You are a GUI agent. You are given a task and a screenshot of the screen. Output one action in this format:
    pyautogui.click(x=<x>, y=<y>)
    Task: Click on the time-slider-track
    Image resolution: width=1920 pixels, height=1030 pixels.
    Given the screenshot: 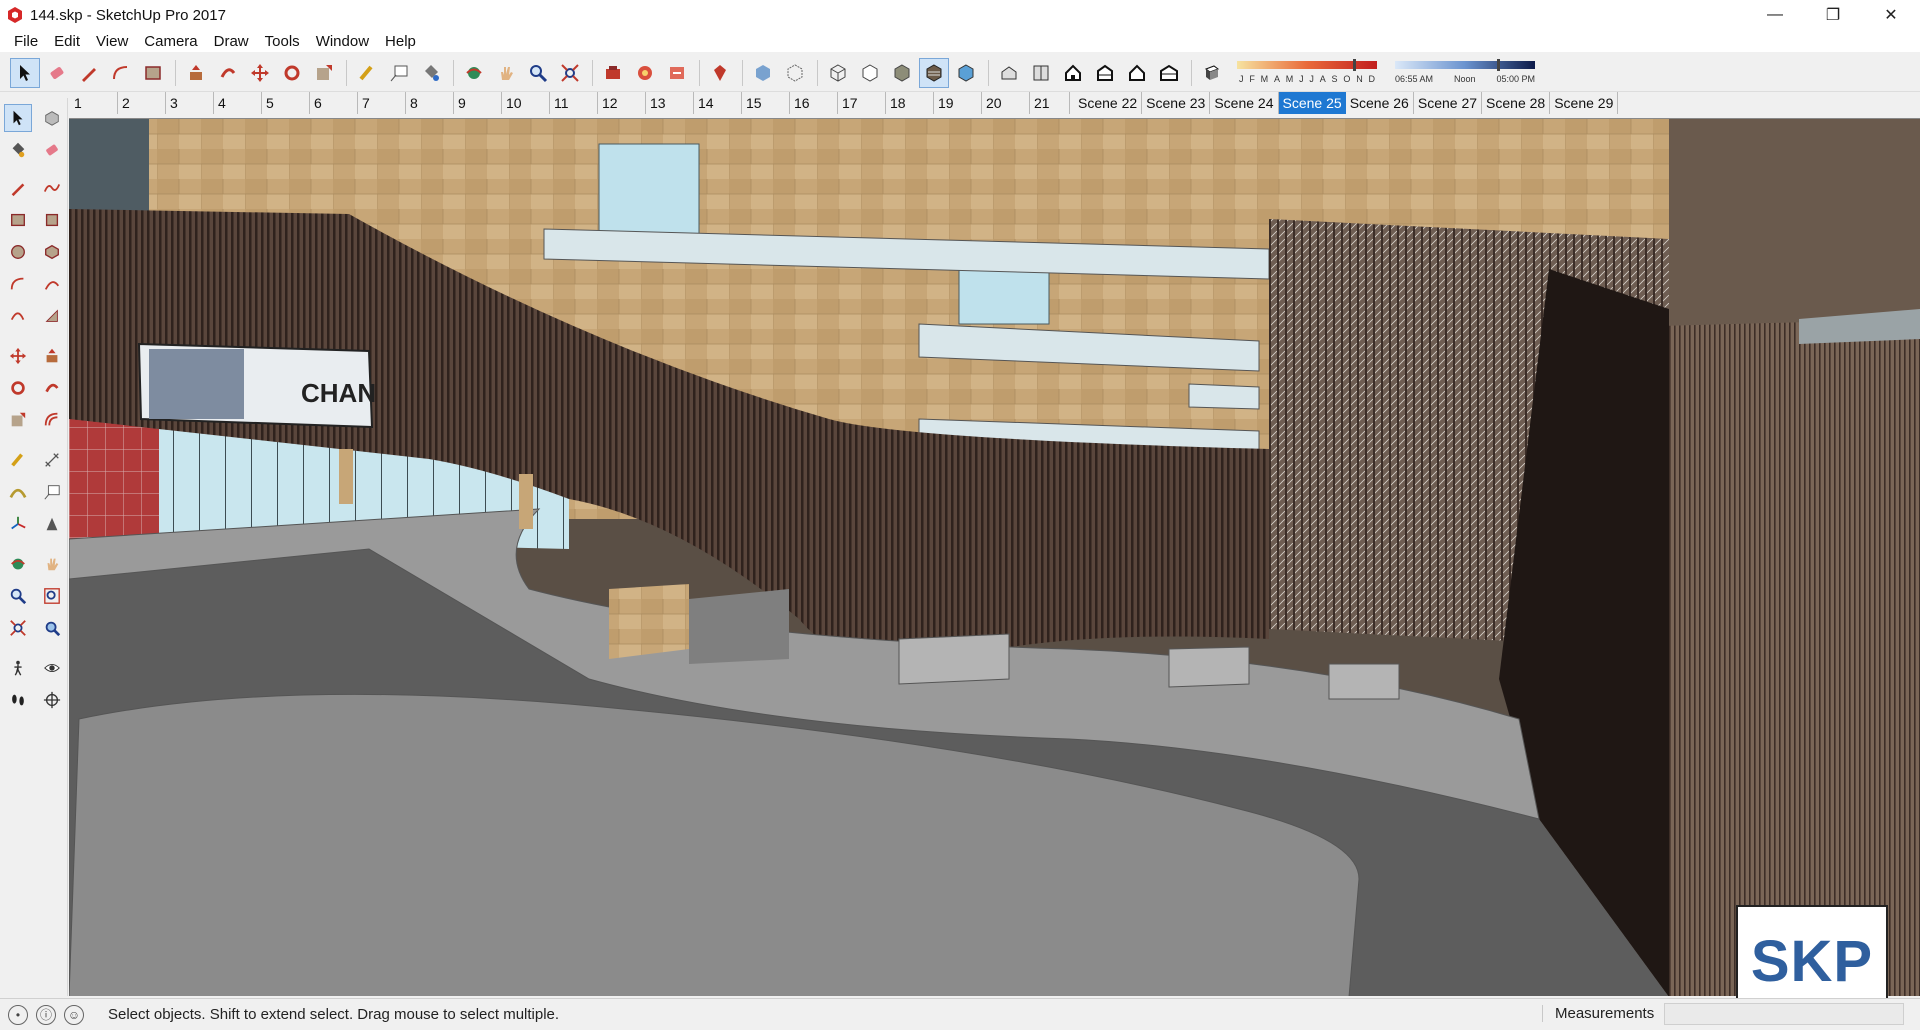 What is the action you would take?
    pyautogui.click(x=1465, y=64)
    